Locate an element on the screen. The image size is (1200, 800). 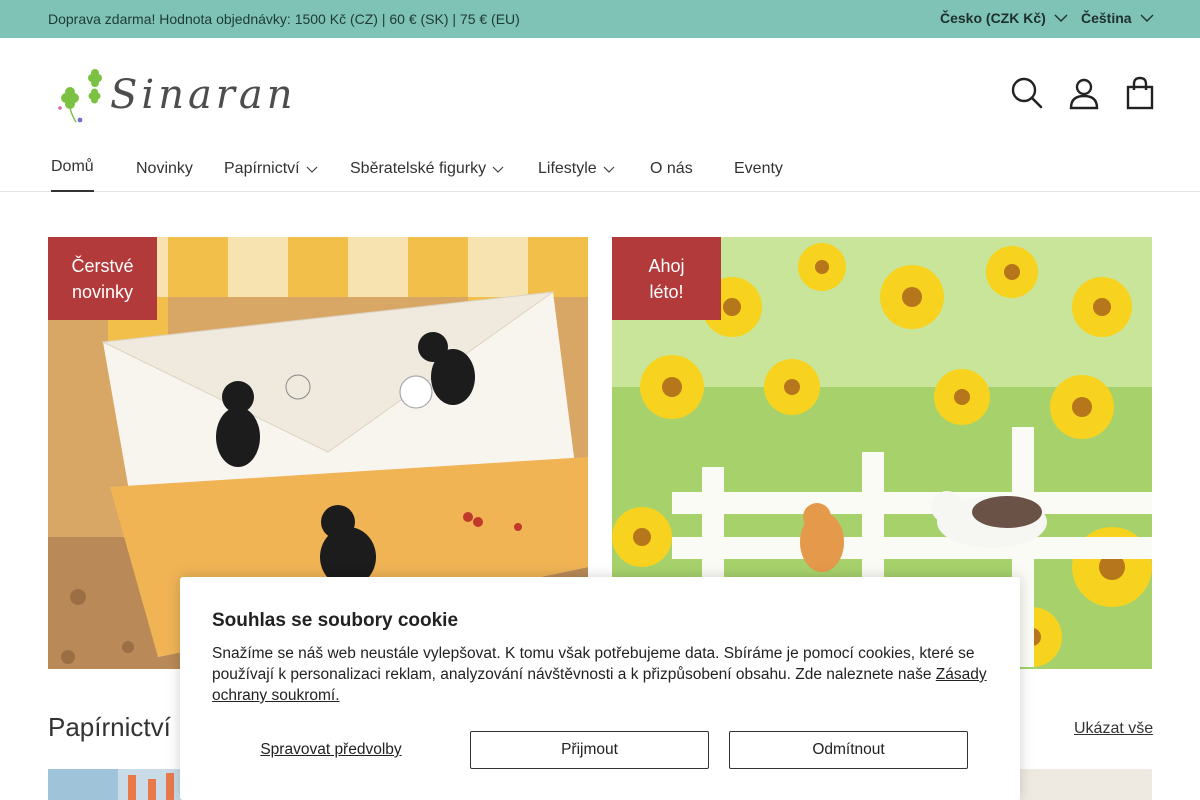
badge-line2: novinky is located at coordinates (102, 291).